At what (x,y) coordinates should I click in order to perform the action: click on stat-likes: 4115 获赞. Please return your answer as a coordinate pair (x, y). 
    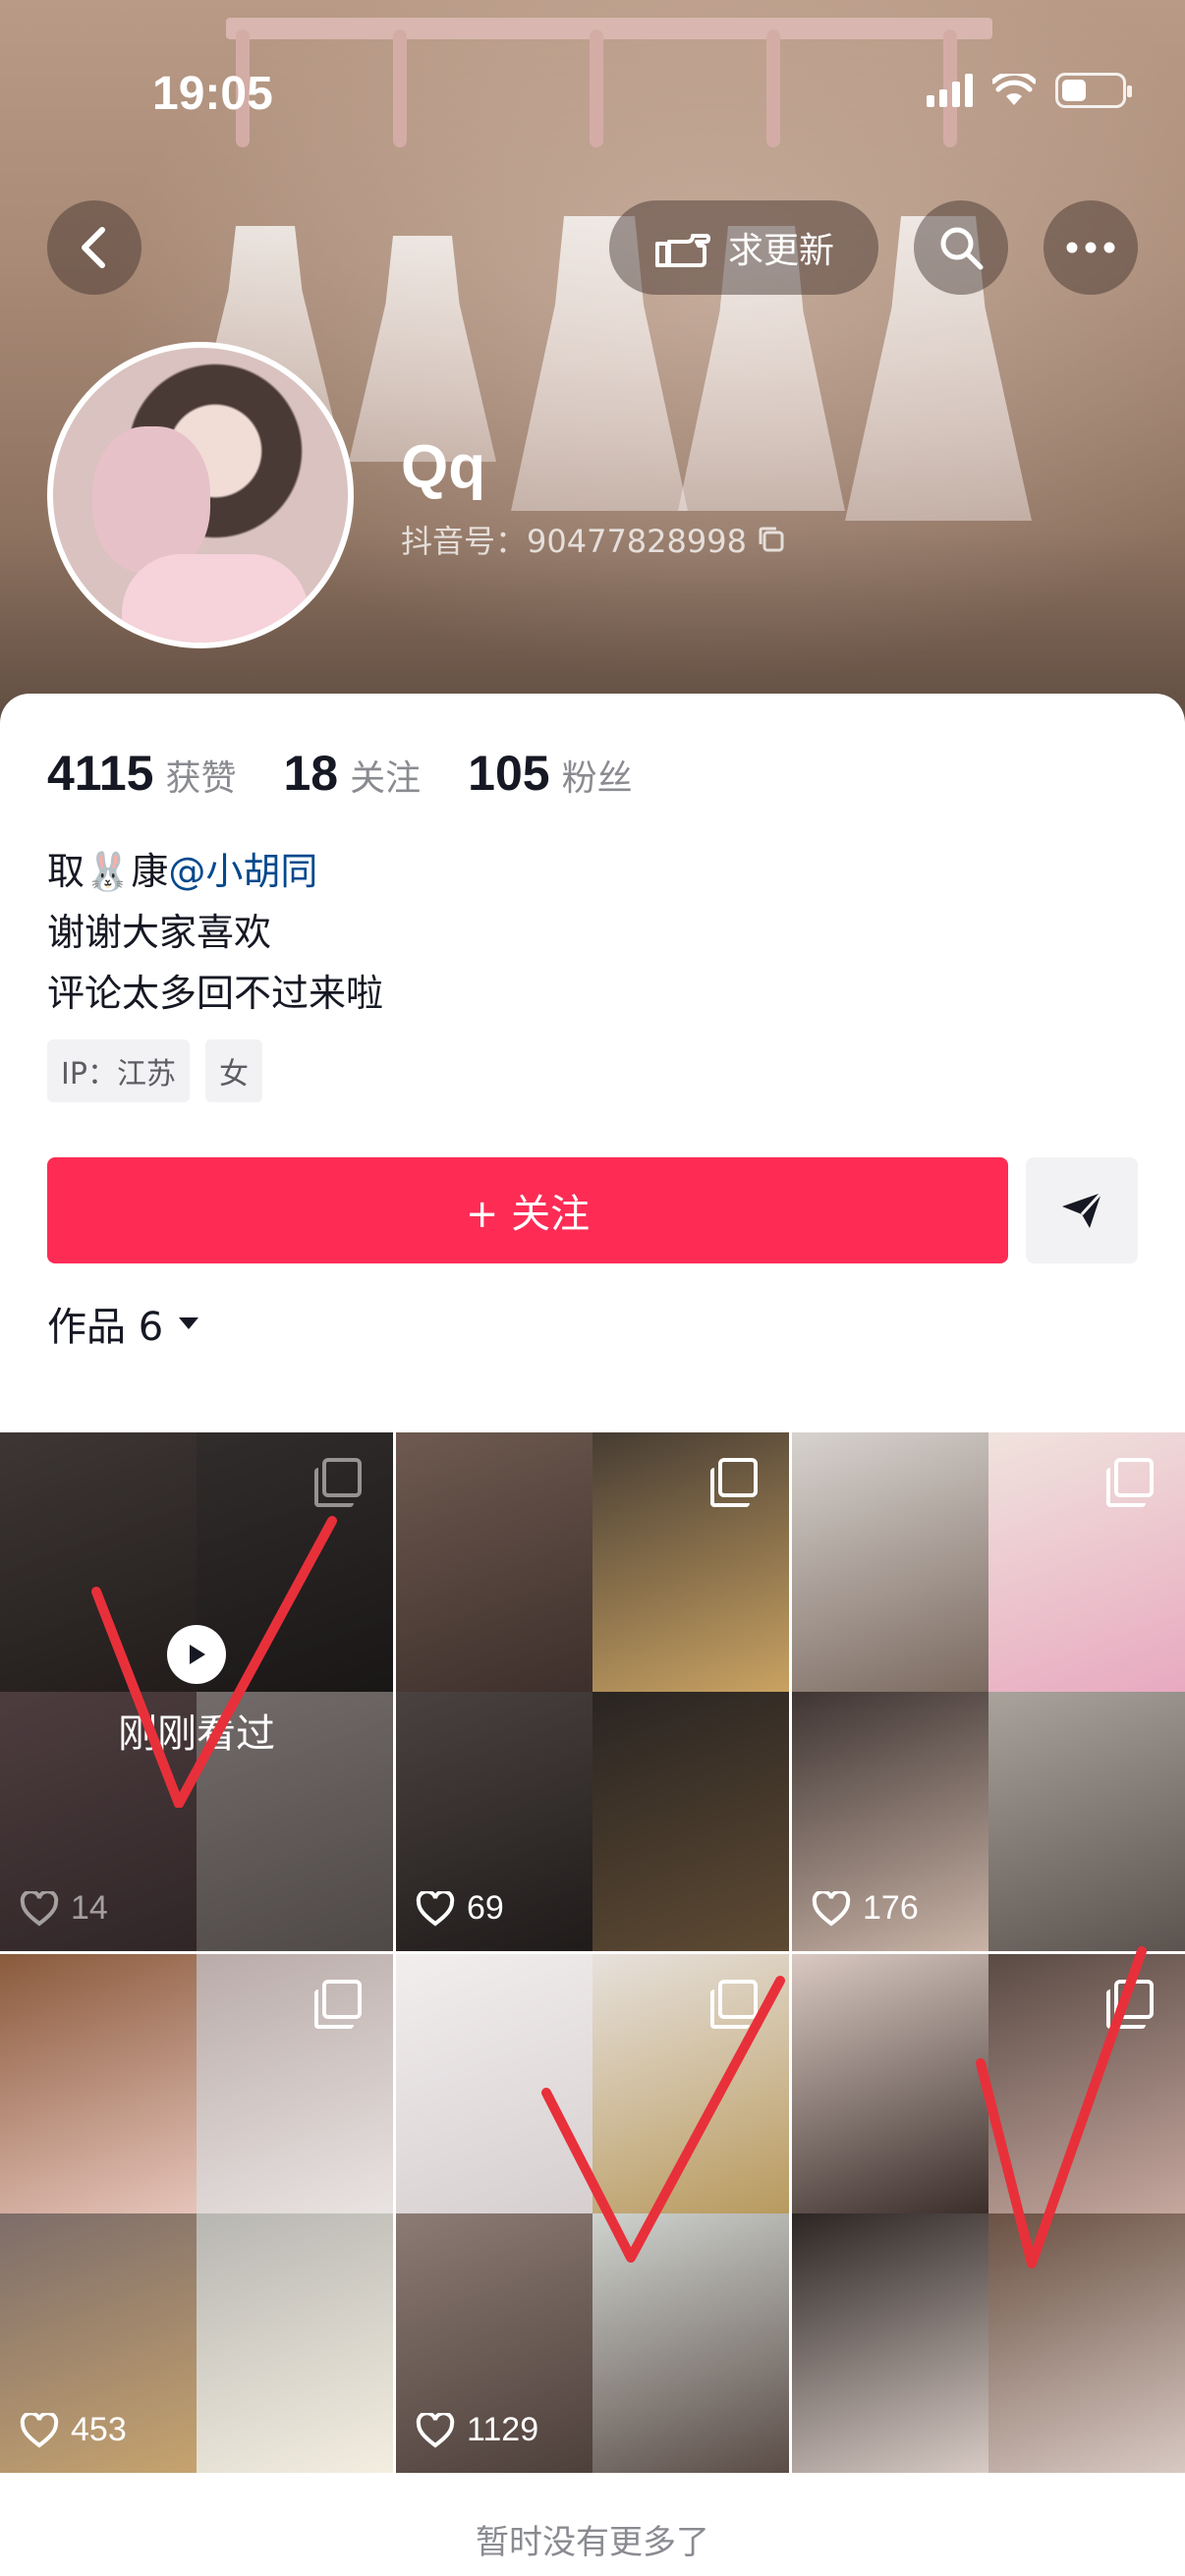
    Looking at the image, I should click on (142, 773).